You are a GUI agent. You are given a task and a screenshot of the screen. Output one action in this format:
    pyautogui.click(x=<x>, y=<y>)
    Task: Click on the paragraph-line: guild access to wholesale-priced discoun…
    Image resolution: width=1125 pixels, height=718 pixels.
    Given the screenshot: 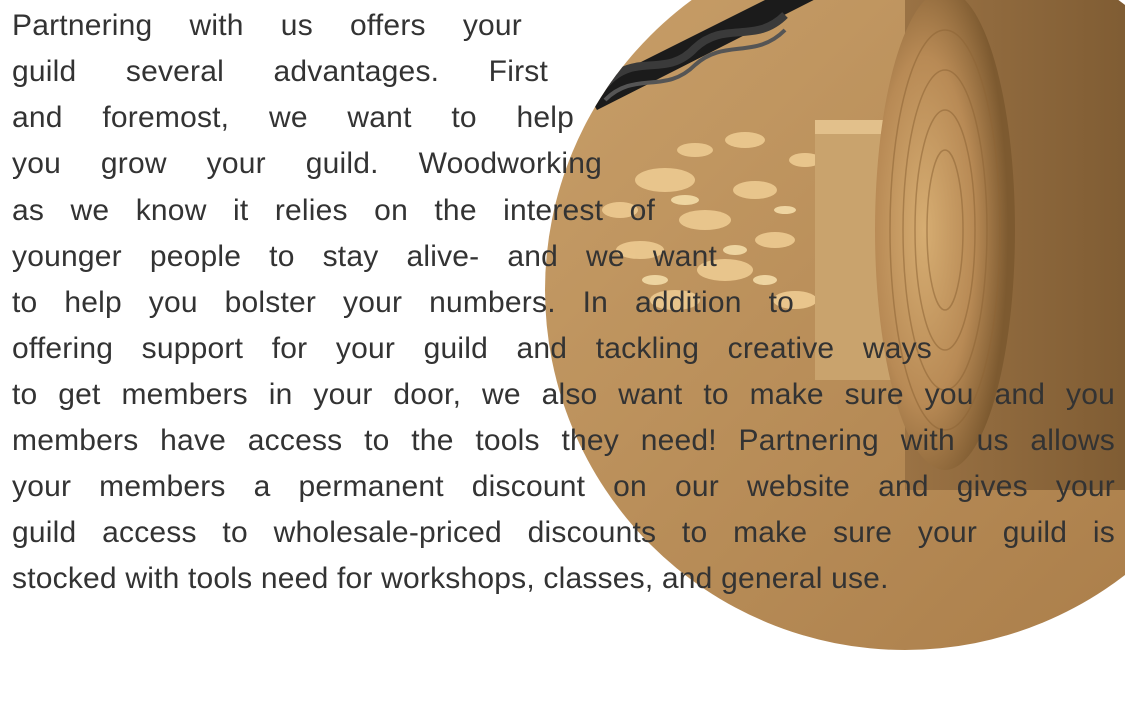 What is the action you would take?
    pyautogui.click(x=563, y=532)
    